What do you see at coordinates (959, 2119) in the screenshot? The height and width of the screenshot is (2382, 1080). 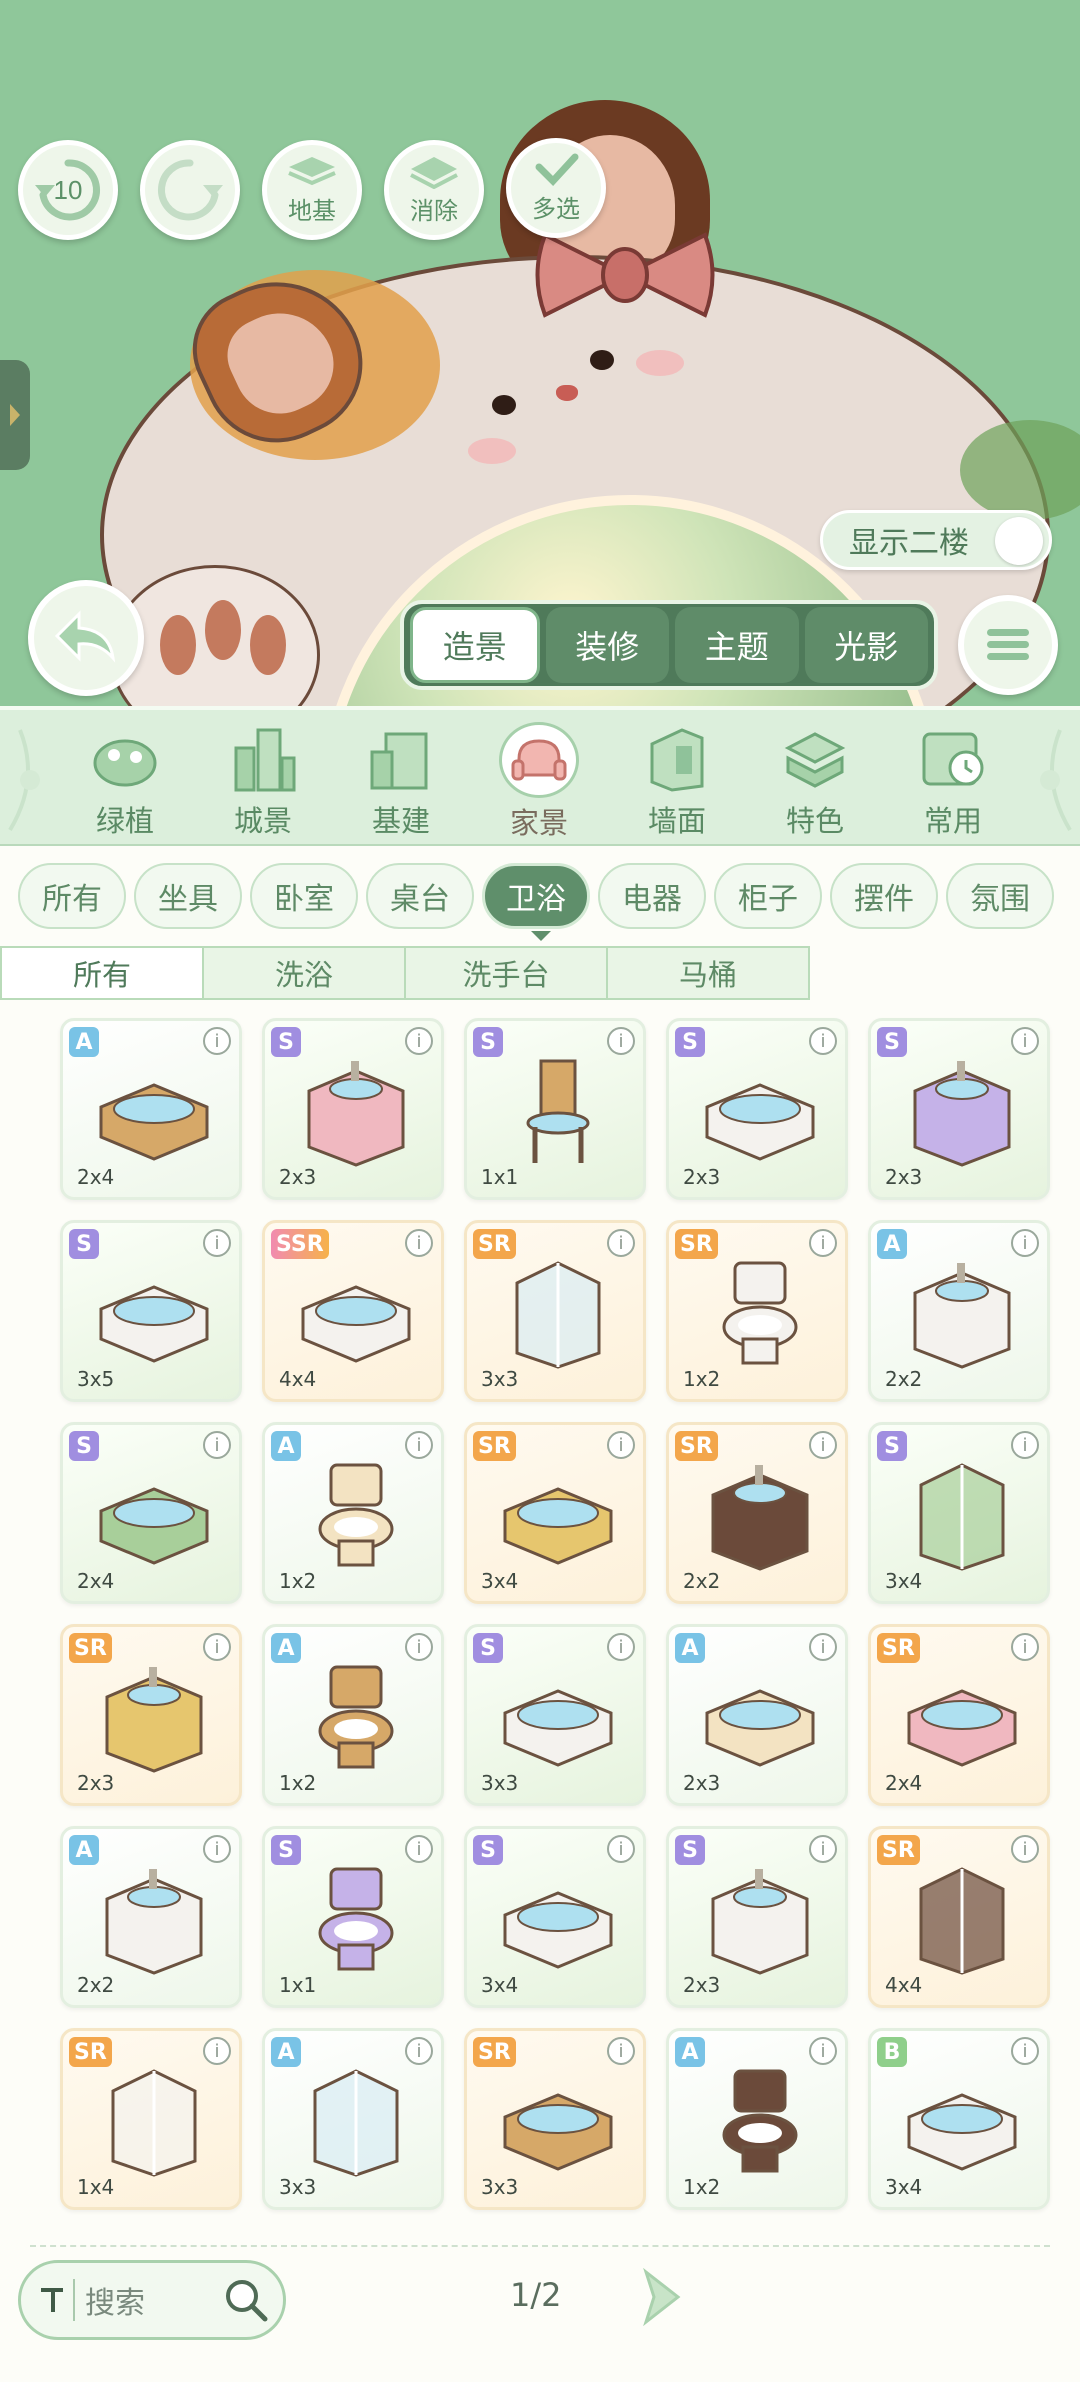 I see `item-card: Bi 3x4` at bounding box center [959, 2119].